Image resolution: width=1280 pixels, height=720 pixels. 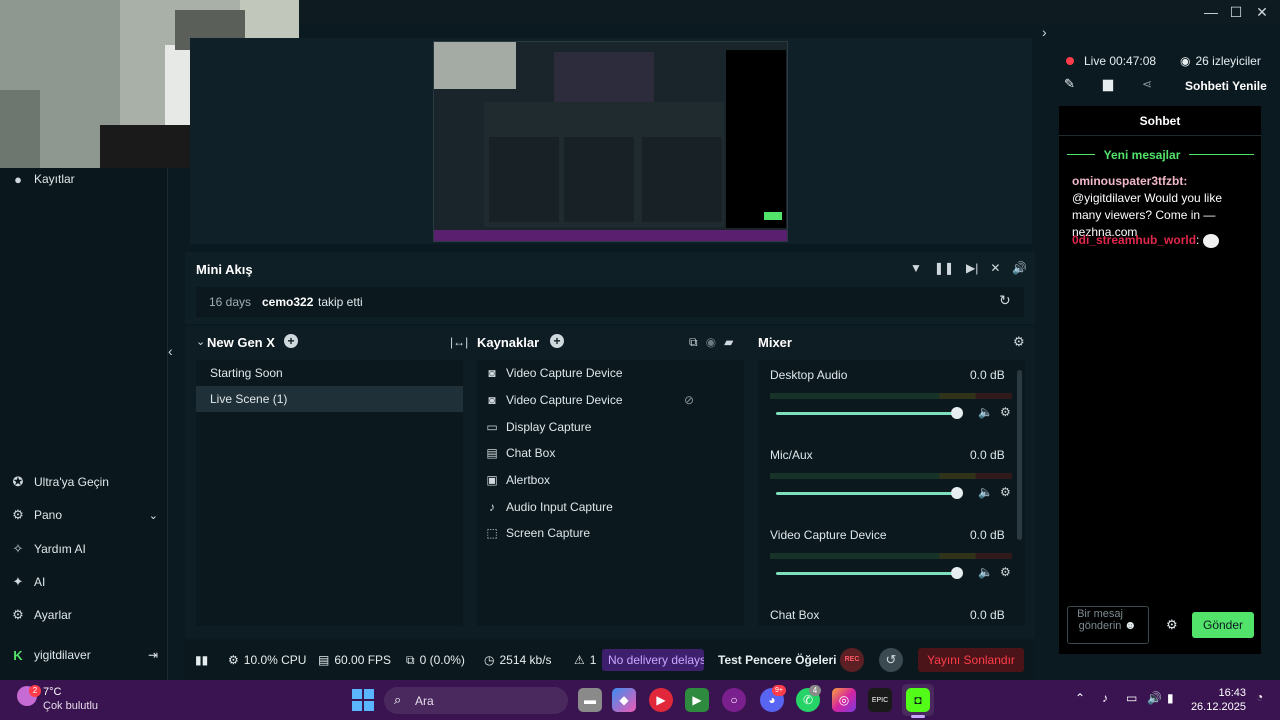 I want to click on help-ai-icon: ✧, so click(x=18, y=548).